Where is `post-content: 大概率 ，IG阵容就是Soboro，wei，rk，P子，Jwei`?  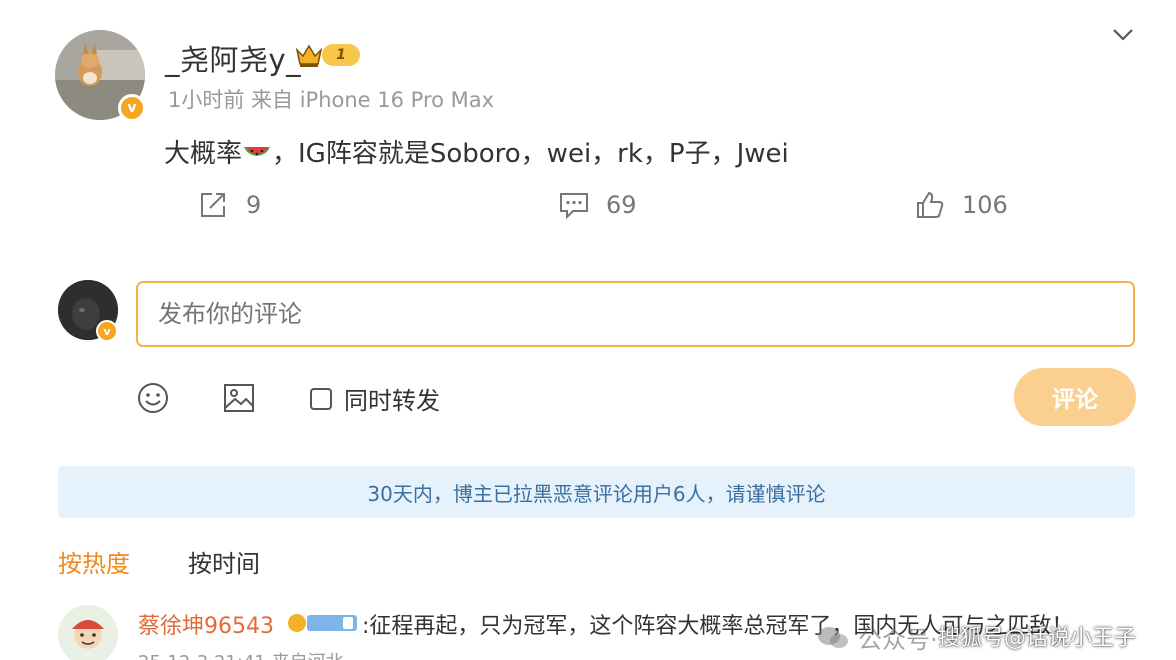 post-content: 大概率 ，IG阵容就是Soboro，wei，rk，P子，Jwei is located at coordinates (476, 151).